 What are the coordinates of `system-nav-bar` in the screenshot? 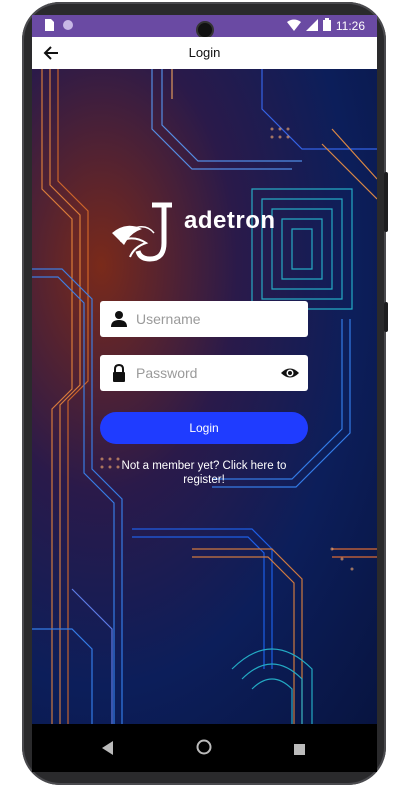 It's located at (204, 748).